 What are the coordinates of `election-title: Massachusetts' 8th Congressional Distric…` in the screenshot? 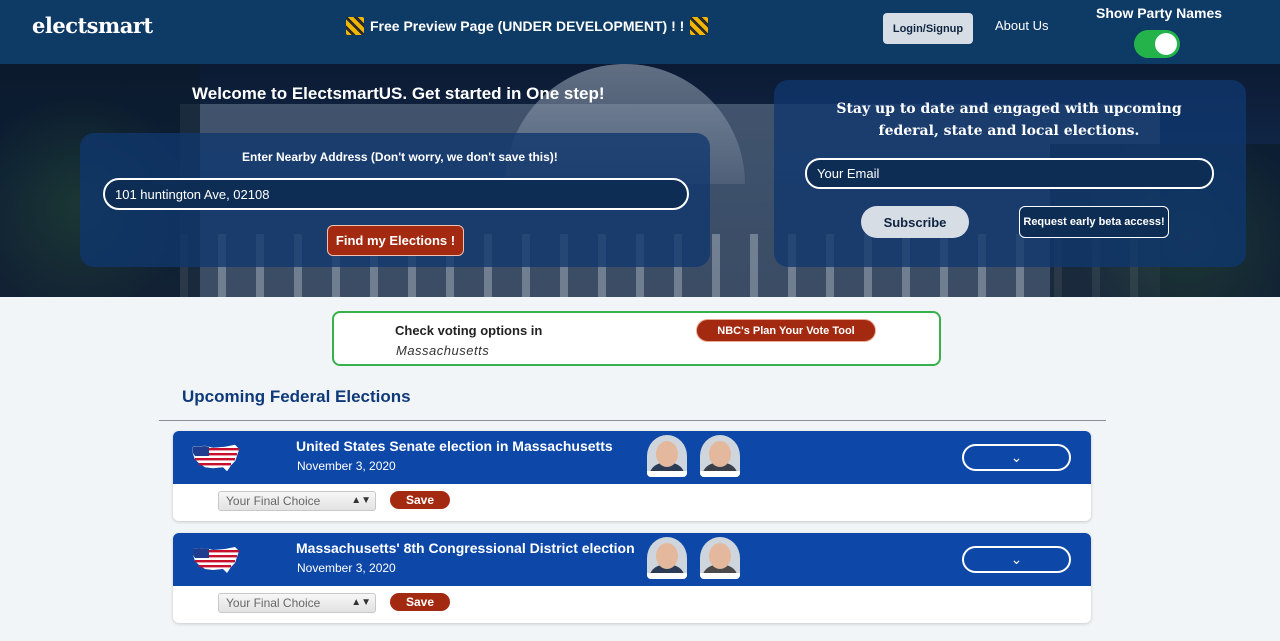 It's located at (465, 548).